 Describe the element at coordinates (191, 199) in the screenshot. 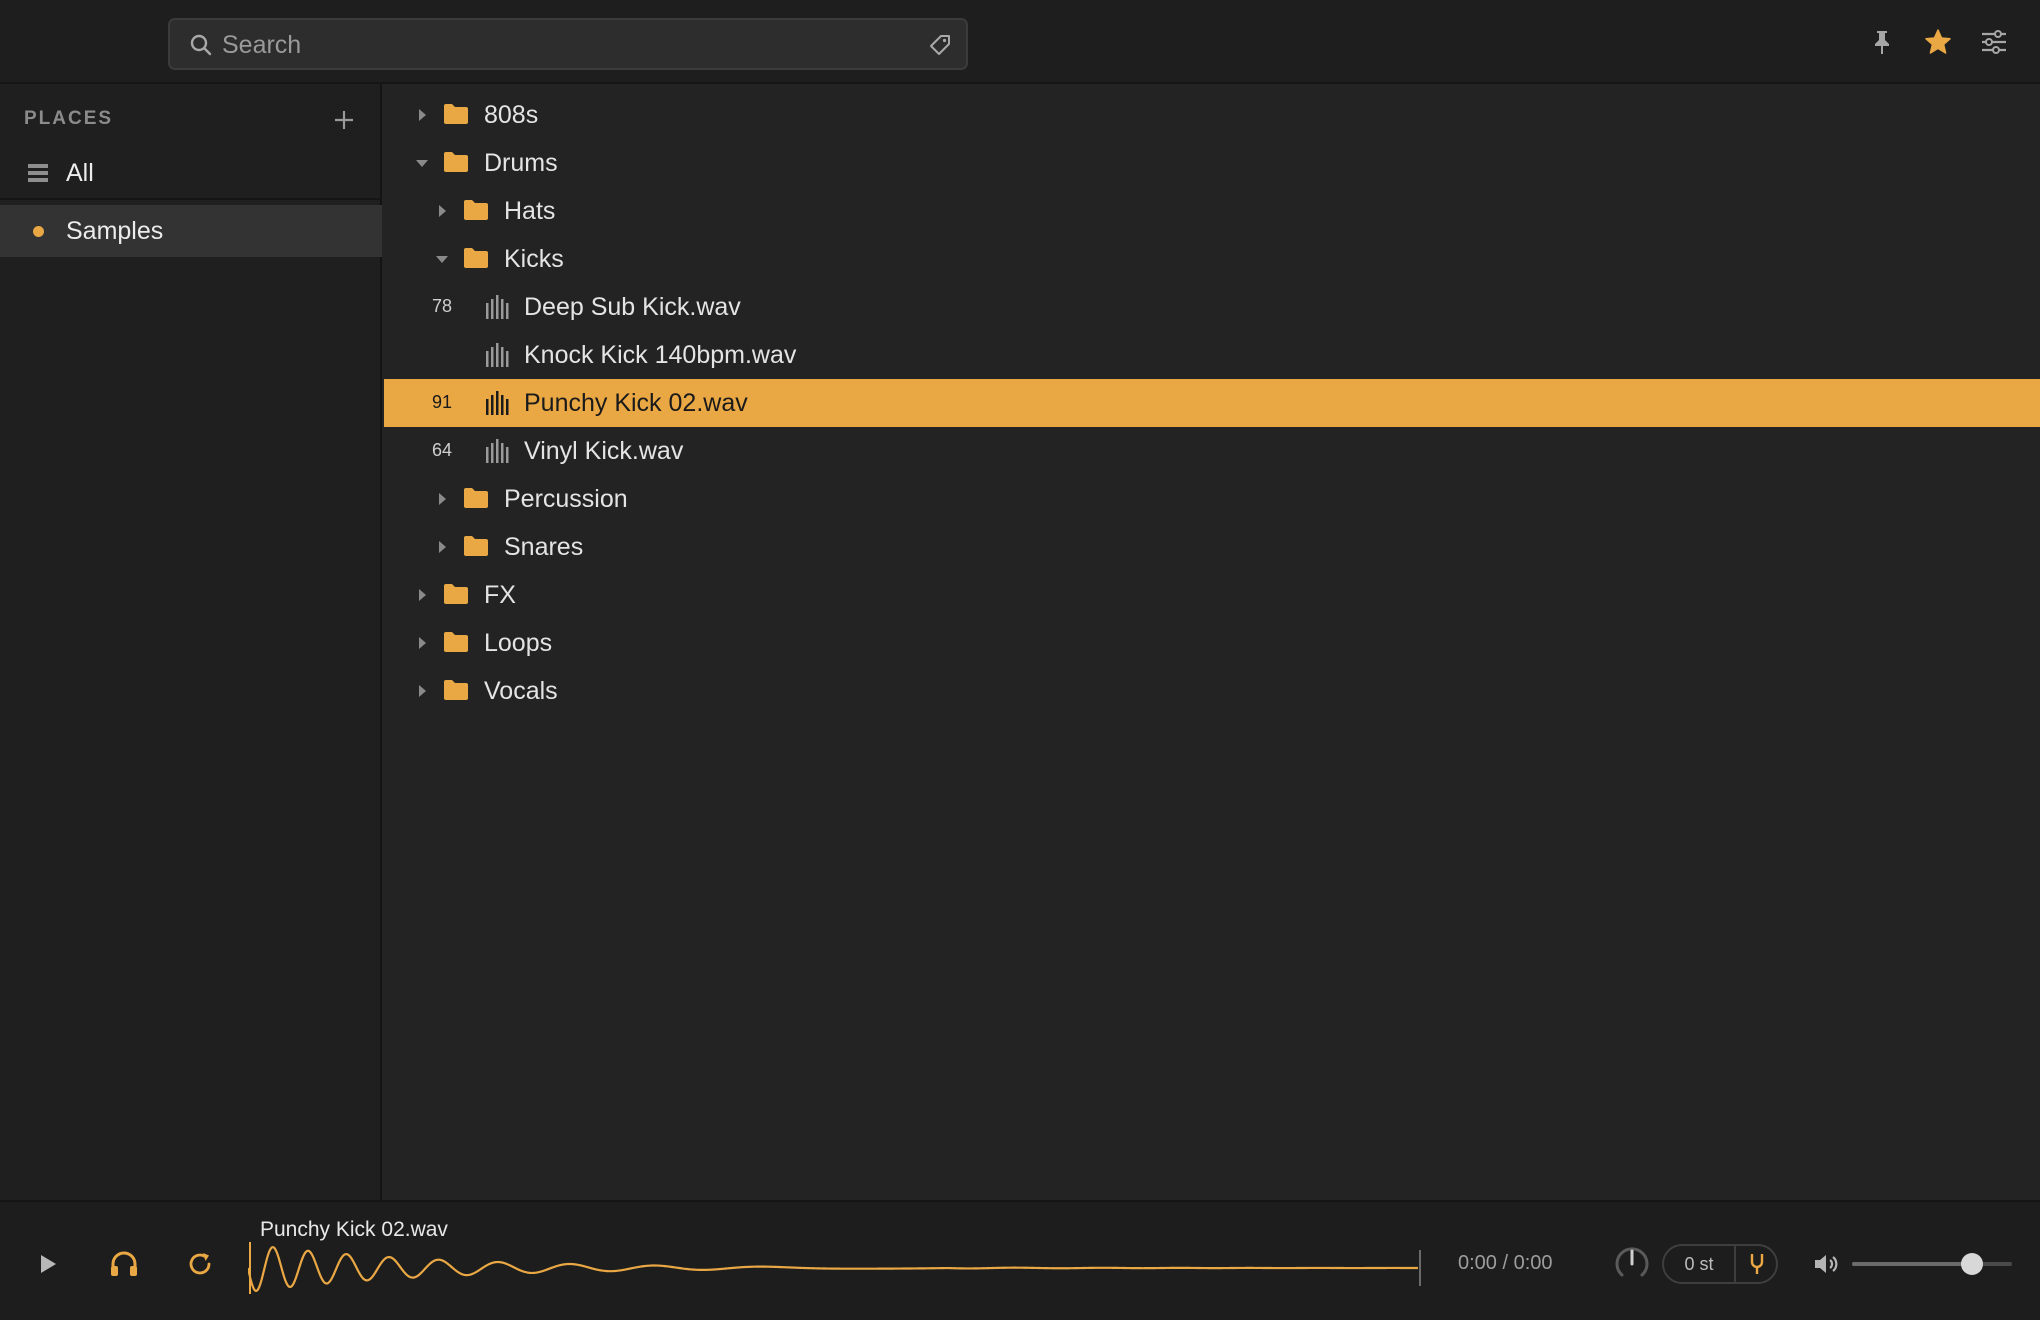

I see `sidebar-divider` at that location.